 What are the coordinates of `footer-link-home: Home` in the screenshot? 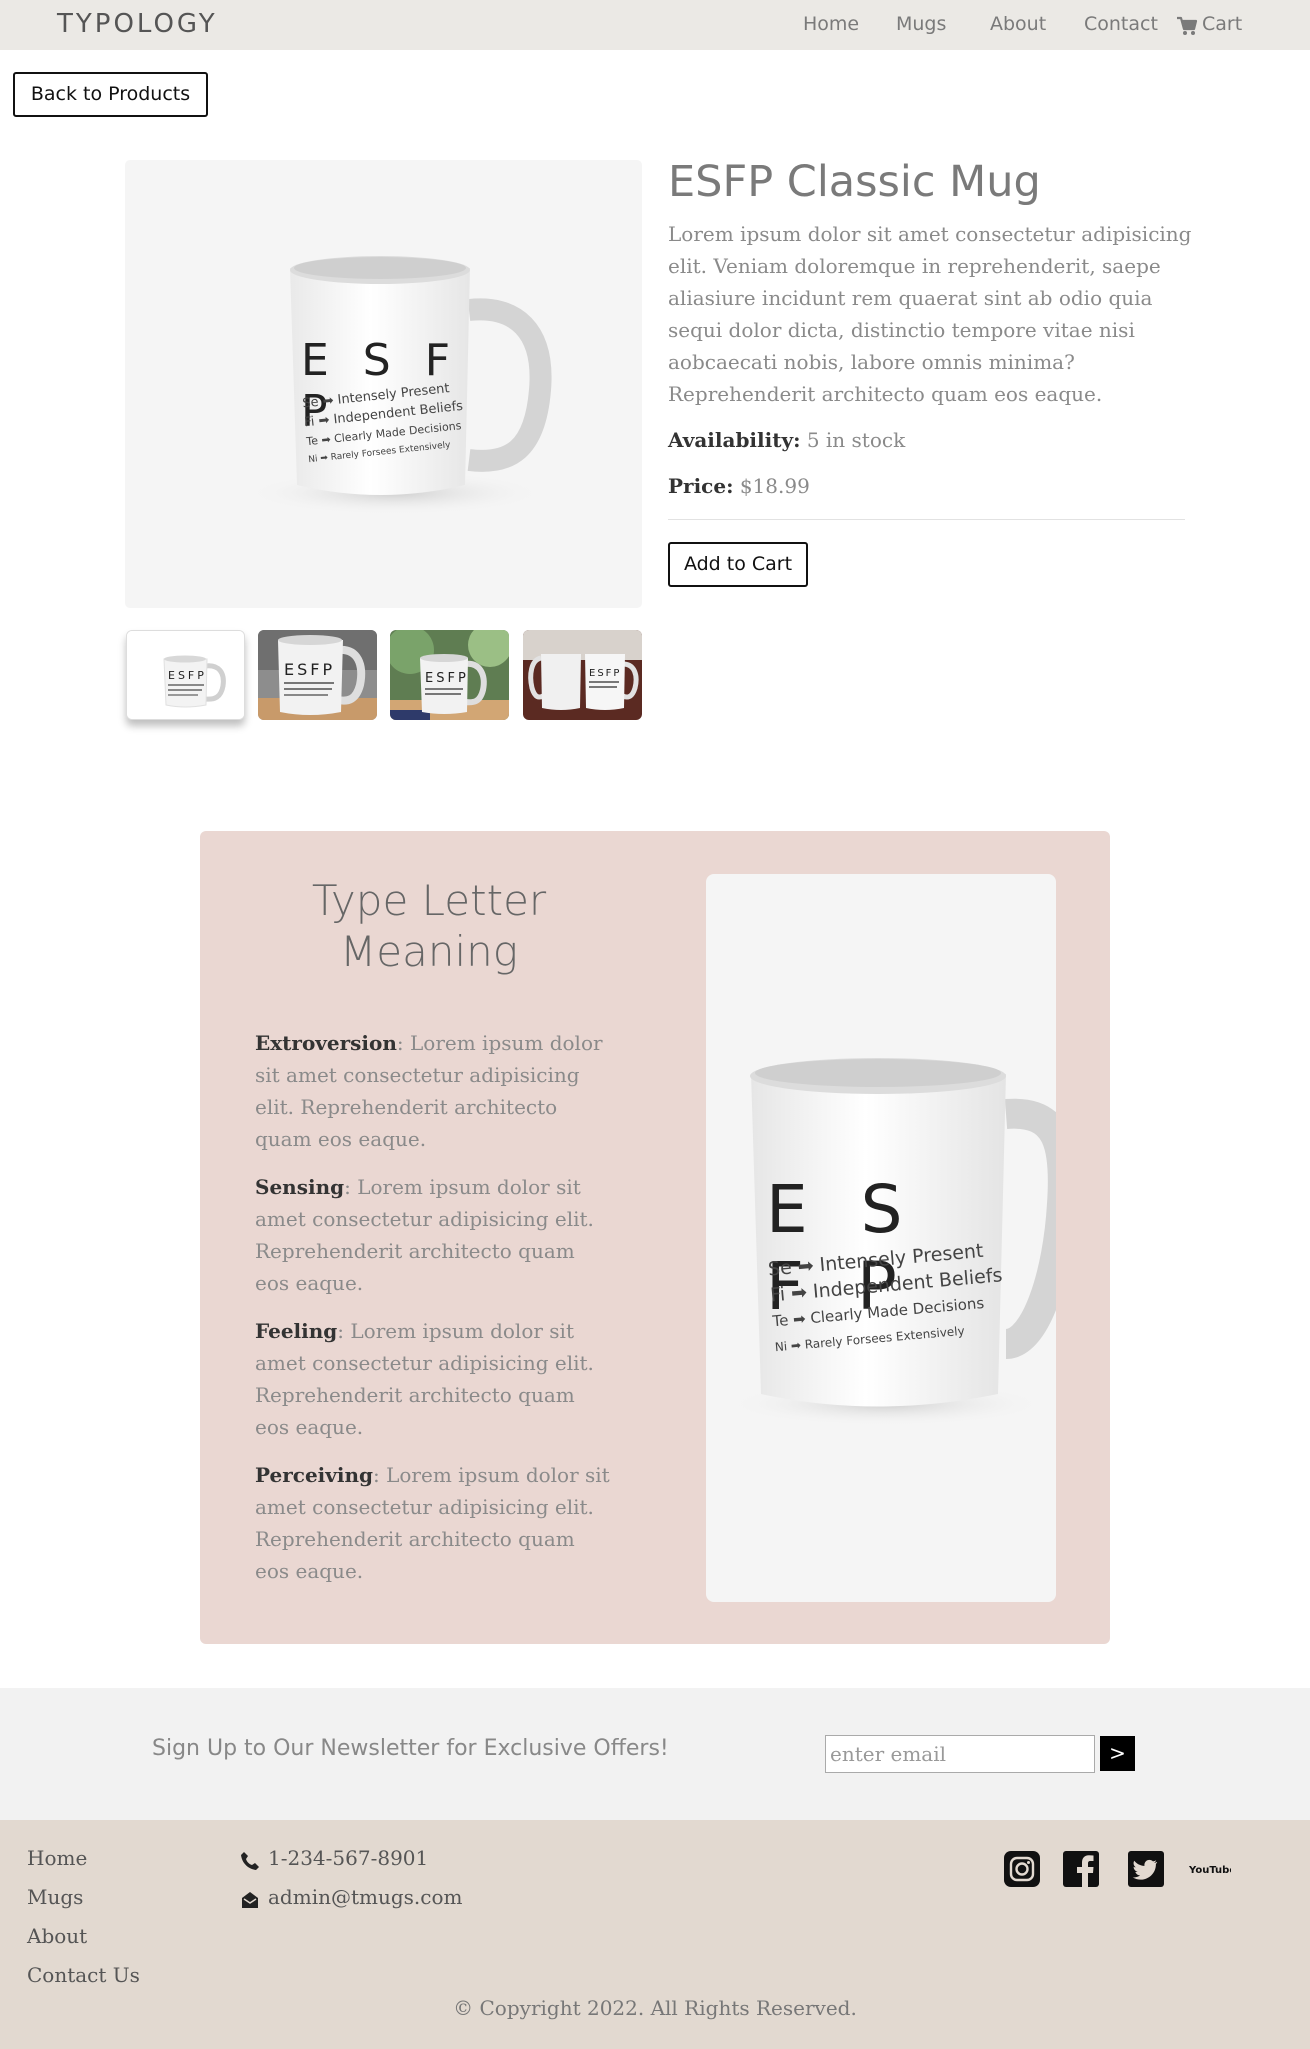 It's located at (57, 1858).